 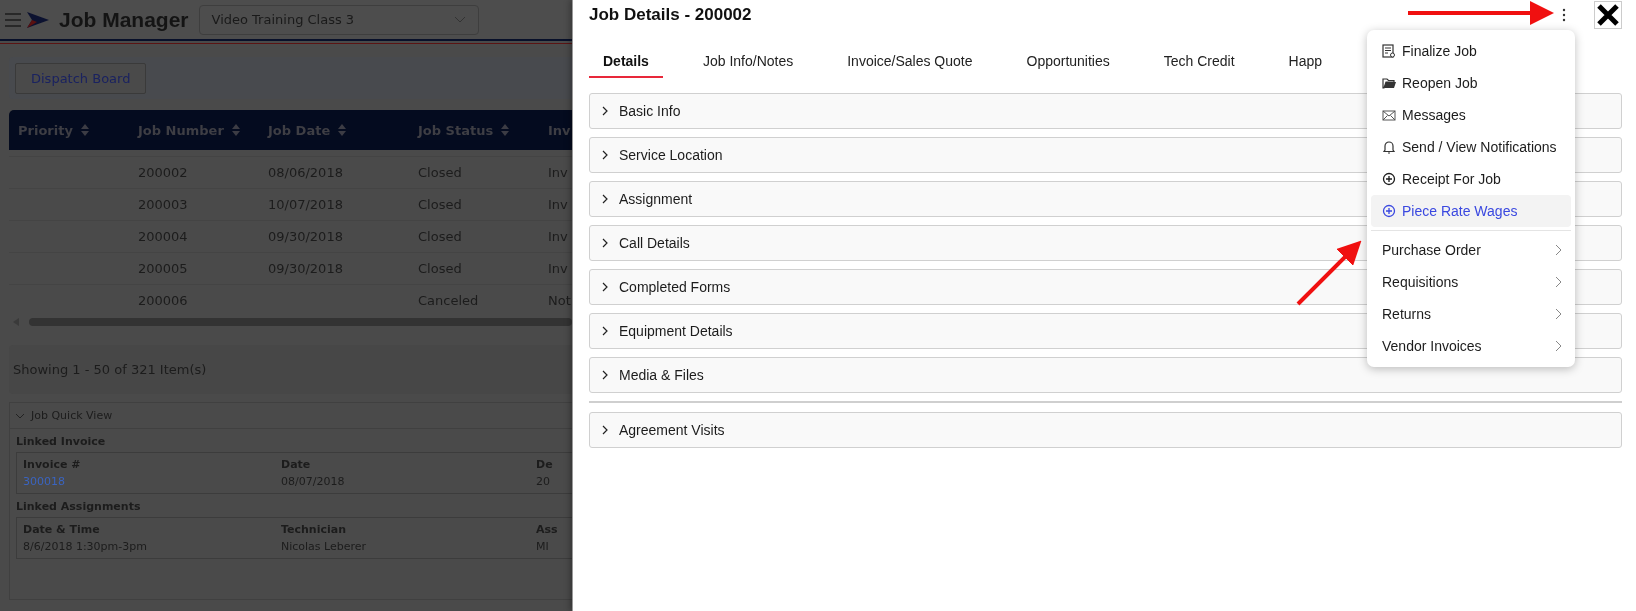 What do you see at coordinates (1564, 15) in the screenshot?
I see `kebab-icon` at bounding box center [1564, 15].